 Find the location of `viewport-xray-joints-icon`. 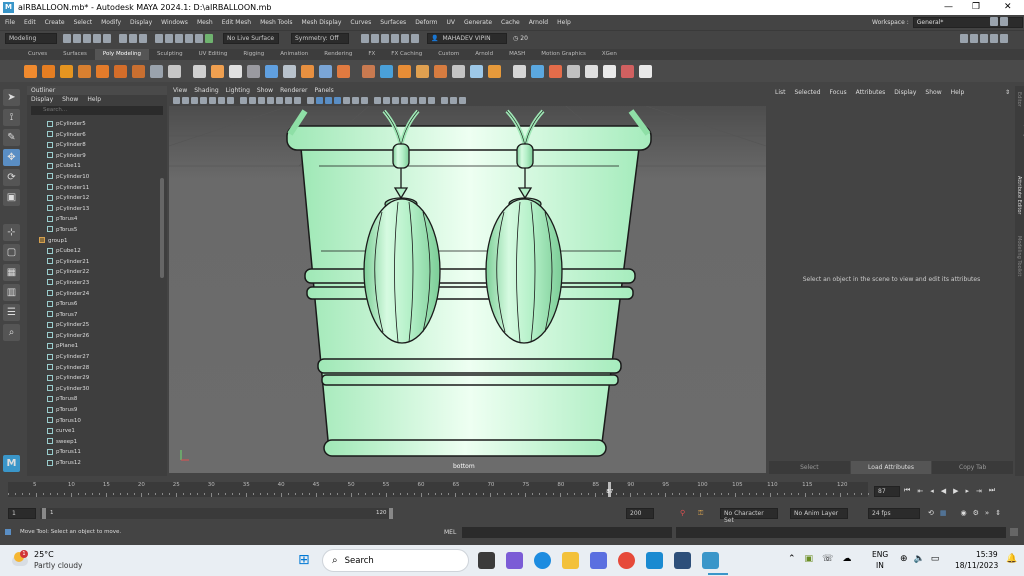

viewport-xray-joints-icon is located at coordinates (422, 100).